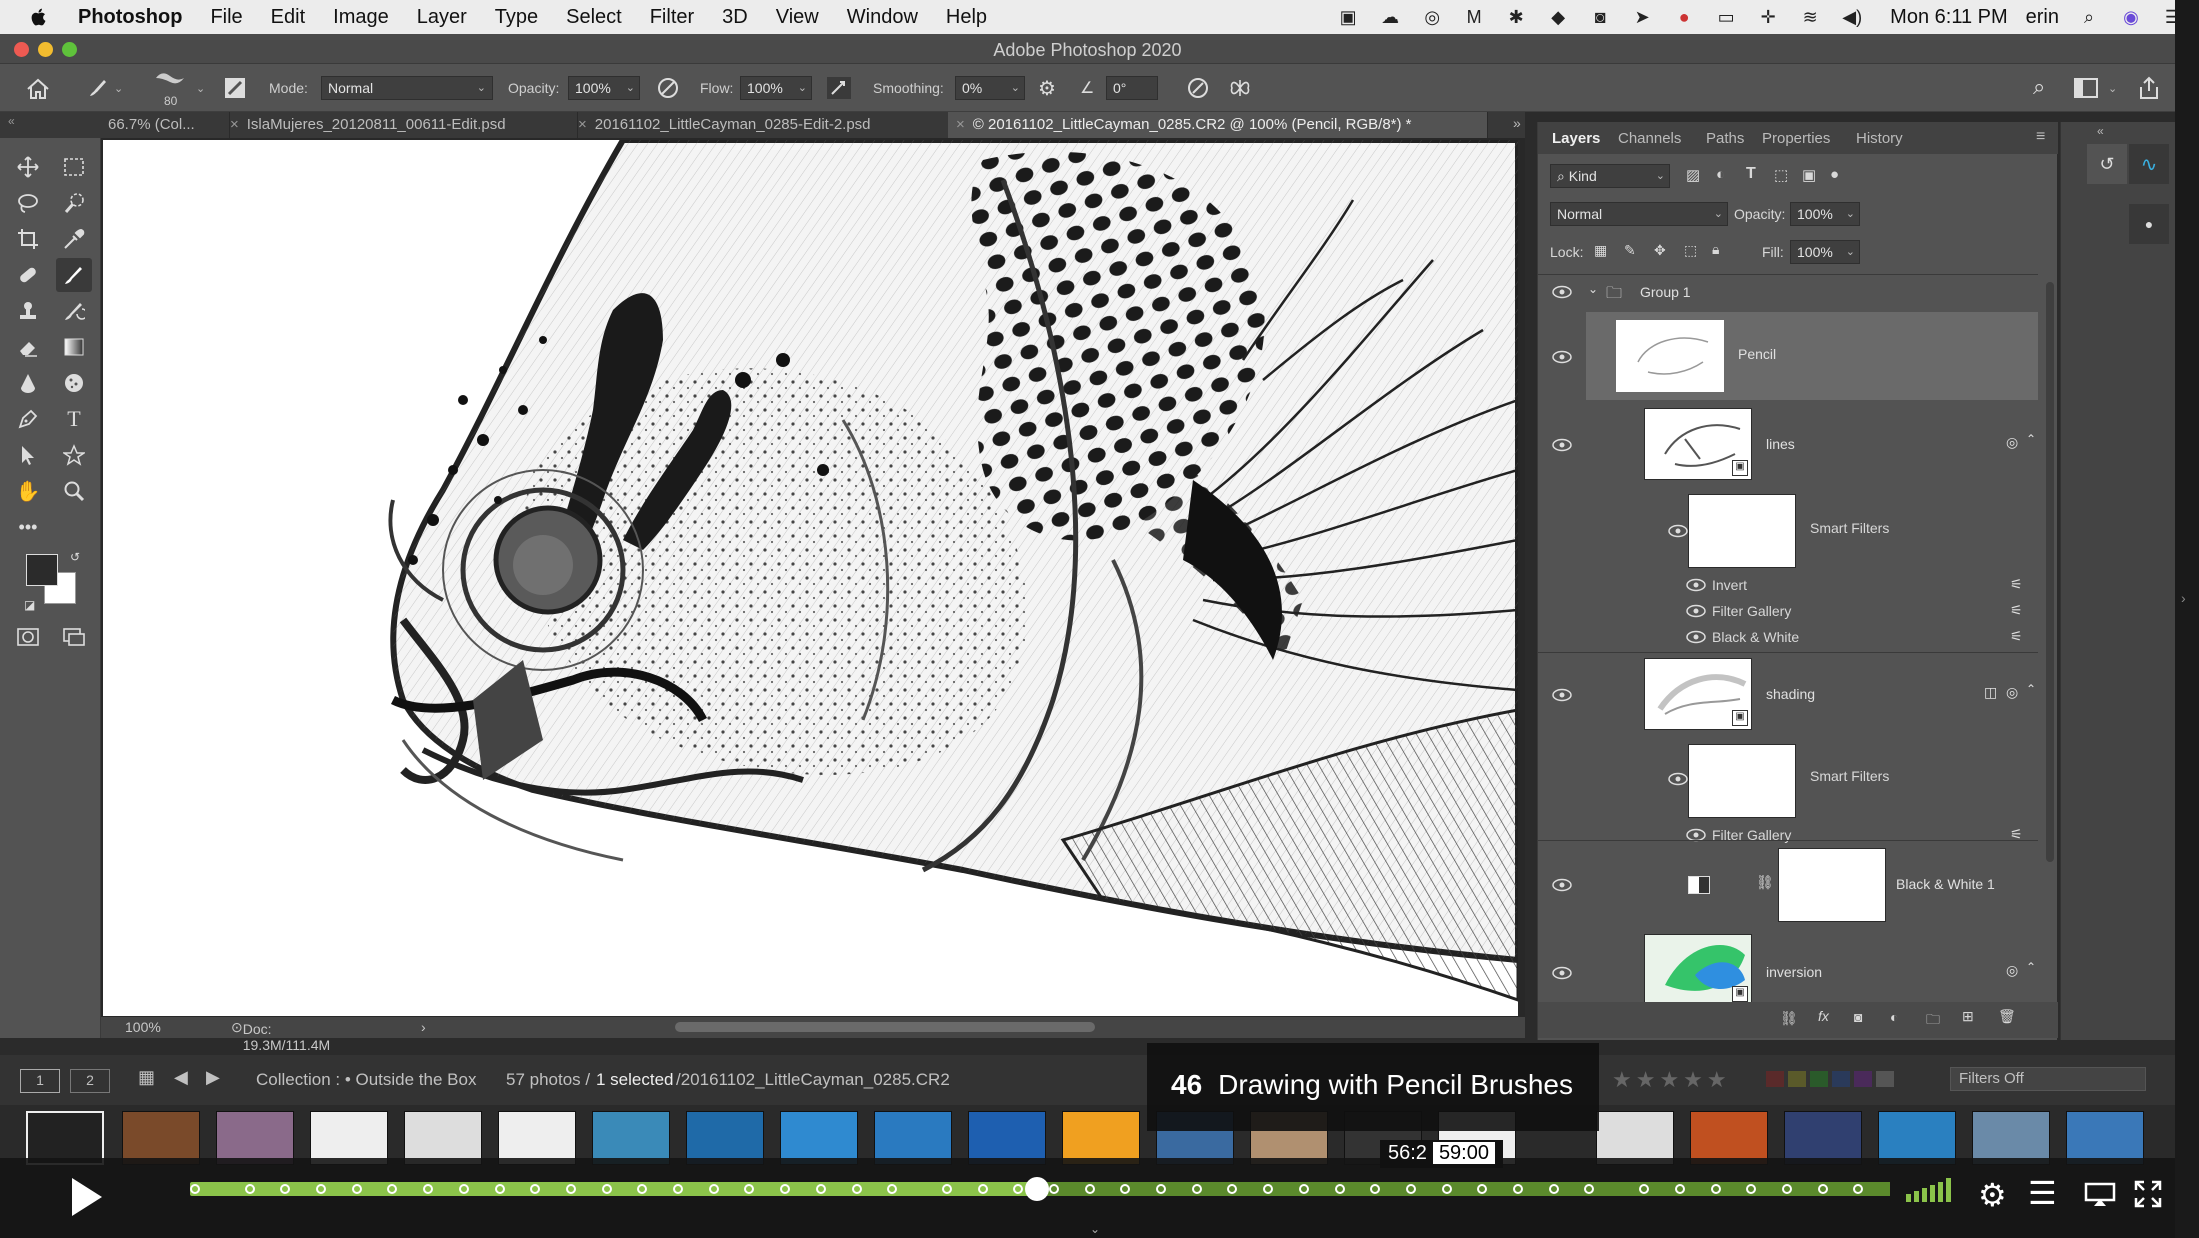 Image resolution: width=2199 pixels, height=1238 pixels. Describe the element at coordinates (763, 125) in the screenshot. I see `tab-document-3: × 20161102_LittleCayman_0285-Edit-2.psd` at that location.